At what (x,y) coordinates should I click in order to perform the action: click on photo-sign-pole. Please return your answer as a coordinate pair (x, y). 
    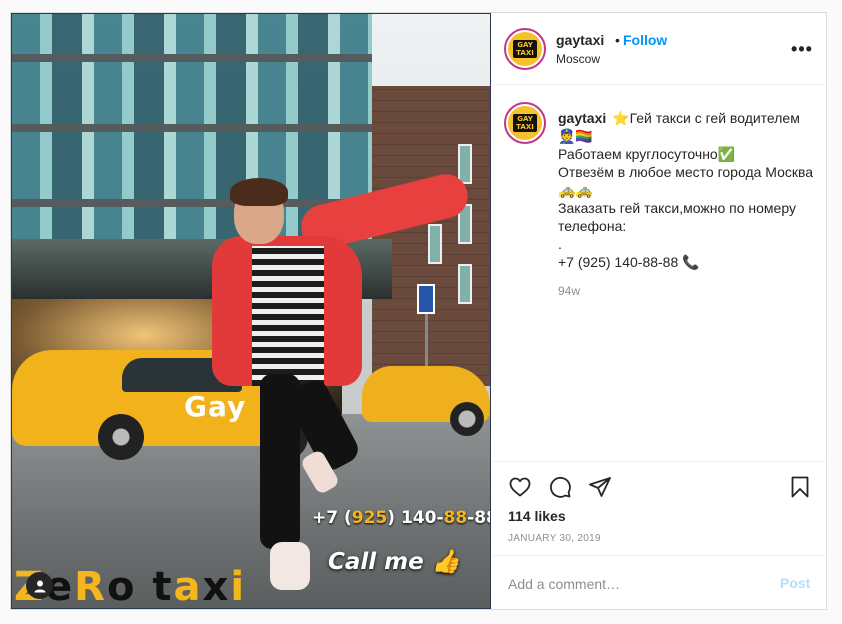
    Looking at the image, I should click on (426, 344).